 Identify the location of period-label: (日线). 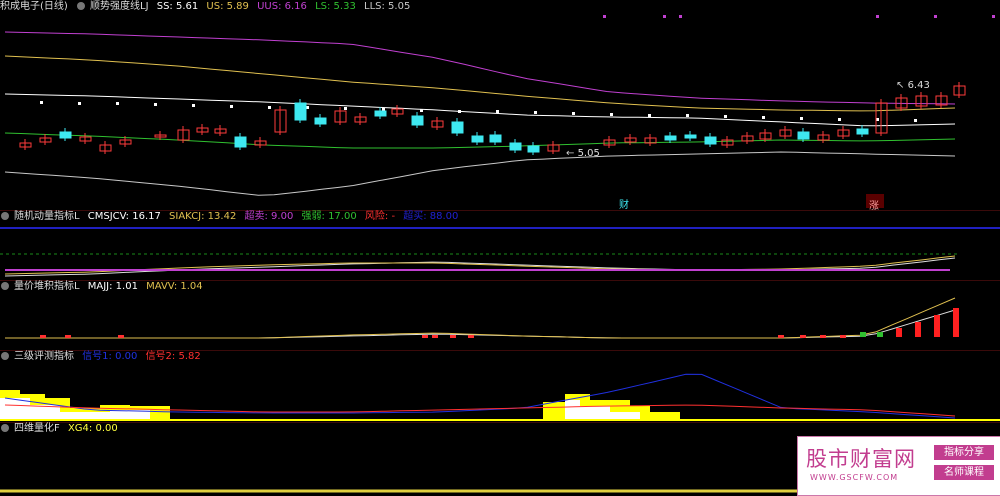
(54, 6).